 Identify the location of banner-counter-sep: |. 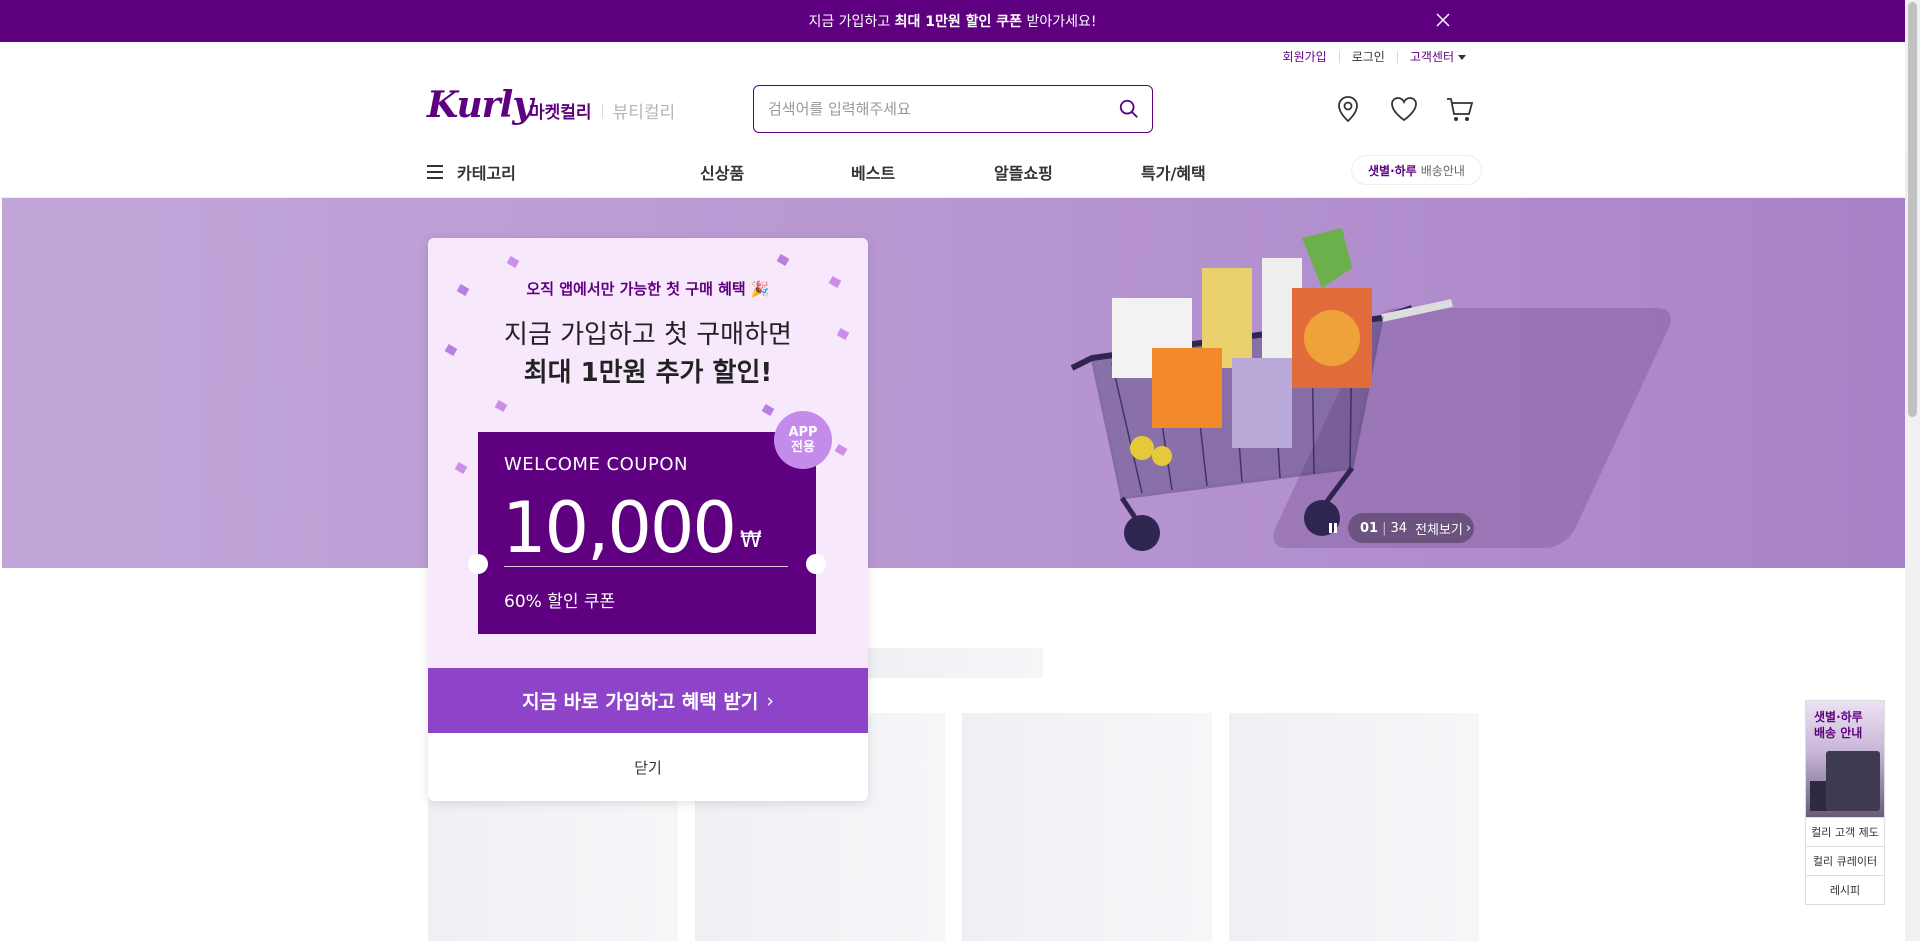
(1384, 528).